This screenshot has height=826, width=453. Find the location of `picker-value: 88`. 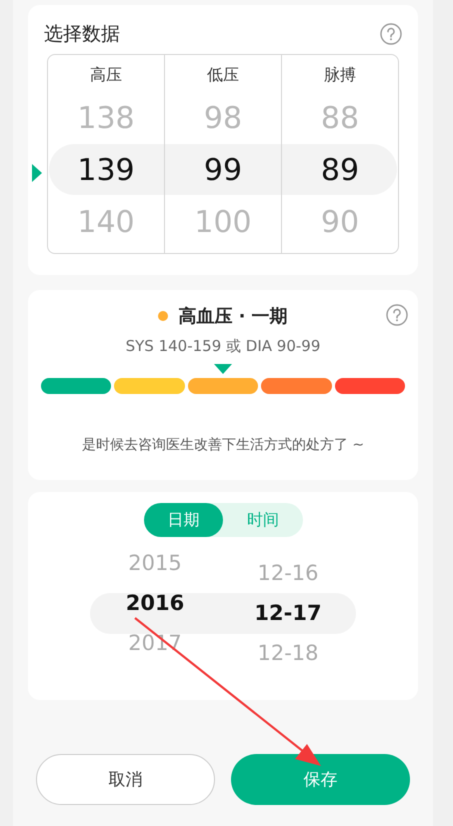

picker-value: 88 is located at coordinates (340, 119).